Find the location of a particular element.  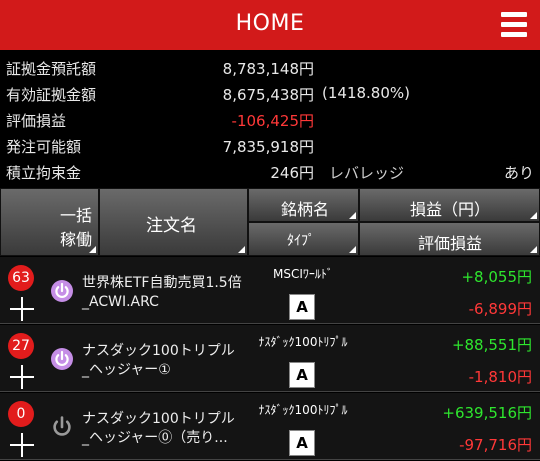

summary-row-orderable: 発注可能額 7,835,918円 is located at coordinates (270, 145).